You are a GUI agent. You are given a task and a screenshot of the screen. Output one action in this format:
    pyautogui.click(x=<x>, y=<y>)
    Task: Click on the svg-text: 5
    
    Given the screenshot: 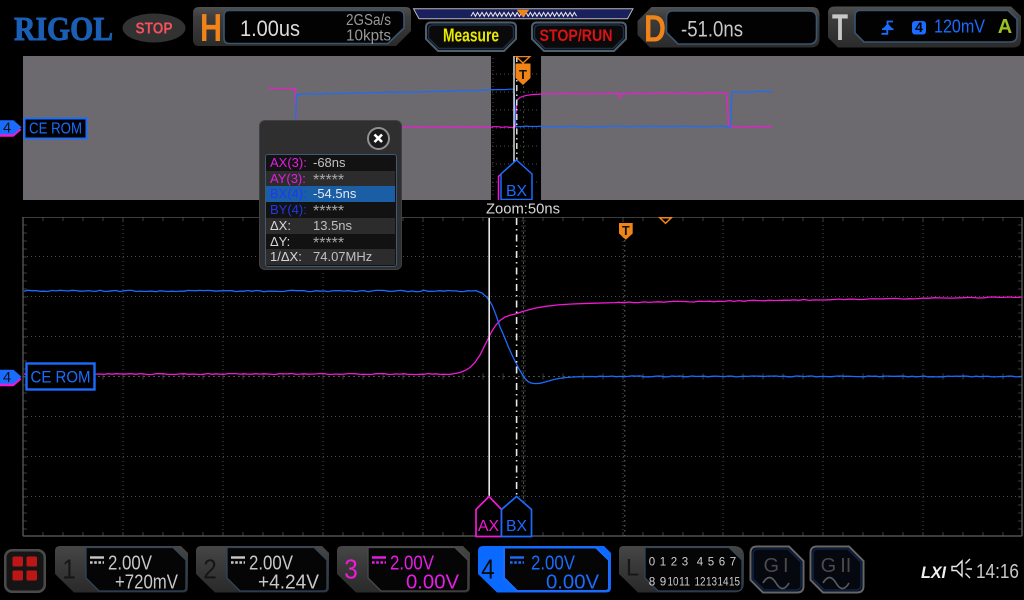 What is the action you would take?
    pyautogui.click(x=711, y=563)
    